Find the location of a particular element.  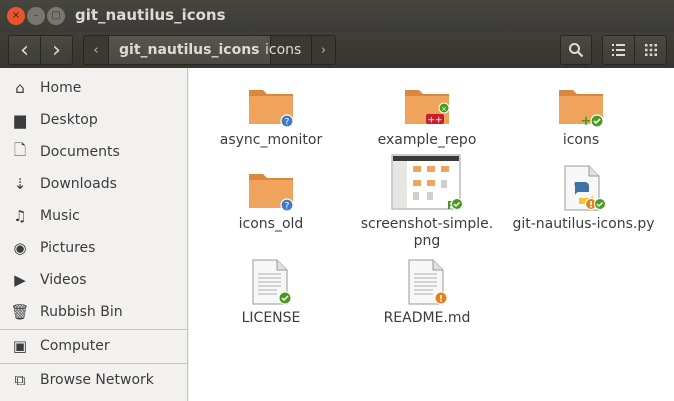

window-title: git_nautilus_icons is located at coordinates (150, 15).